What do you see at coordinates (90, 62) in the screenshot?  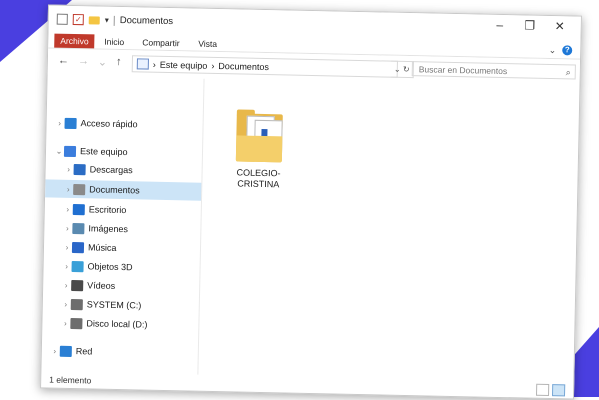 I see `nav-arrows: ← → ⌄ ↑` at bounding box center [90, 62].